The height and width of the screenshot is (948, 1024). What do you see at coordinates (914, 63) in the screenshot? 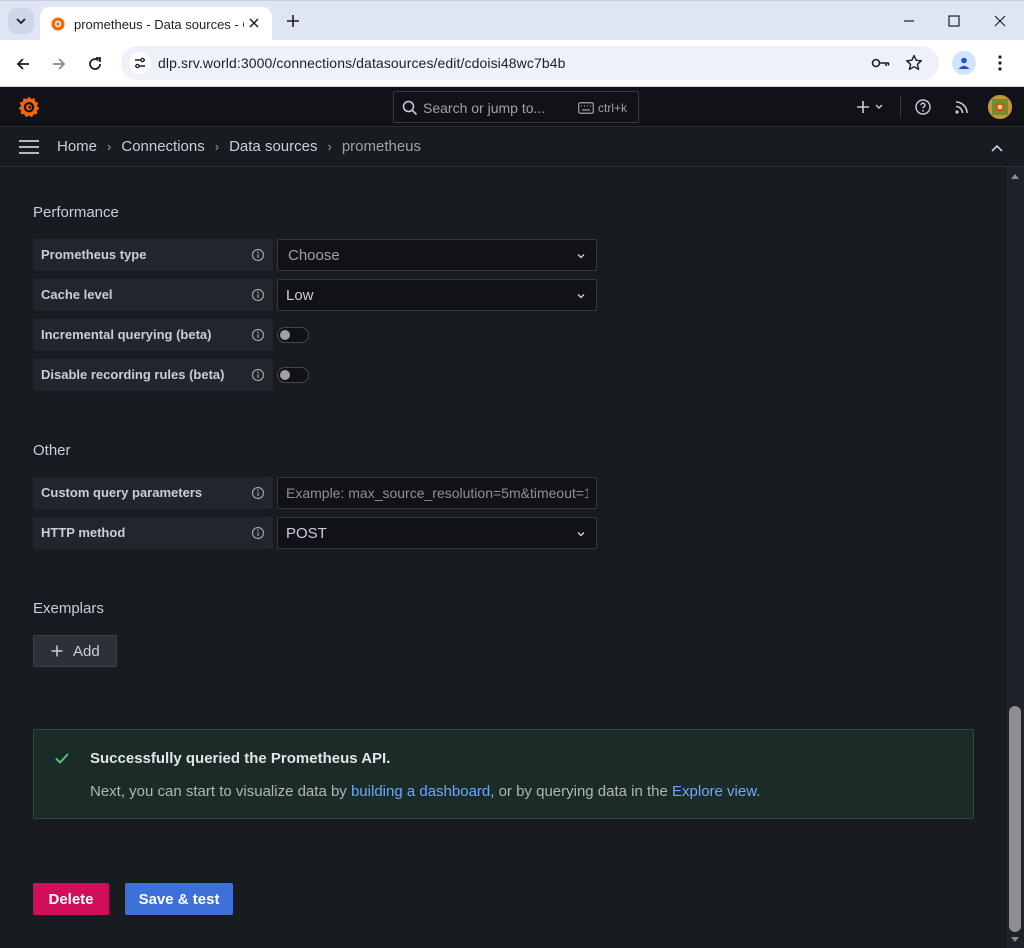
I see `bookmark-star-icon` at bounding box center [914, 63].